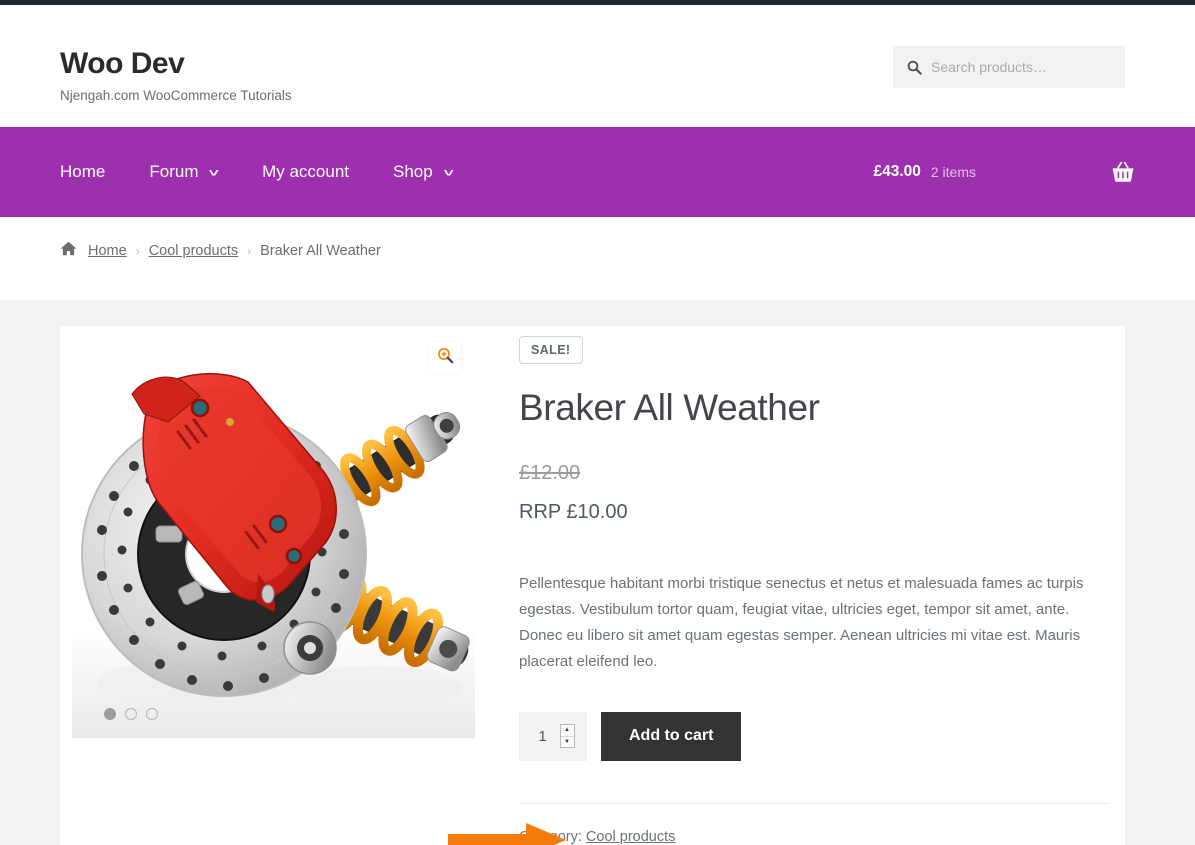  What do you see at coordinates (68, 250) in the screenshot?
I see `home-icon` at bounding box center [68, 250].